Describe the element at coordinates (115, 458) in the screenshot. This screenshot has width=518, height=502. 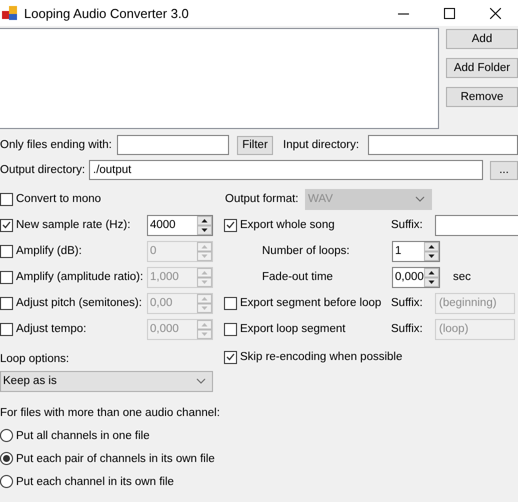
I see `radio-label: Put each pair of channels in its own file` at that location.